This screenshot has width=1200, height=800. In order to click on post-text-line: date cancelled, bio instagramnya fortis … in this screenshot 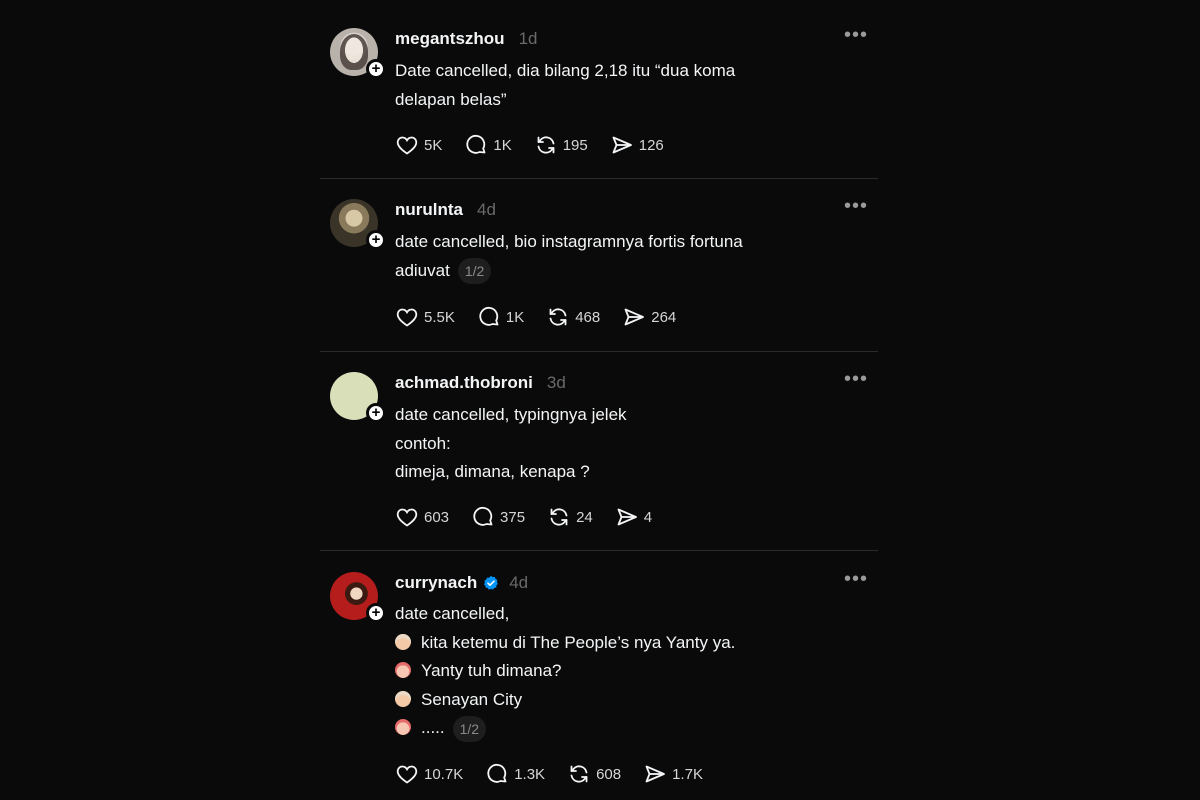, I will do `click(569, 241)`.